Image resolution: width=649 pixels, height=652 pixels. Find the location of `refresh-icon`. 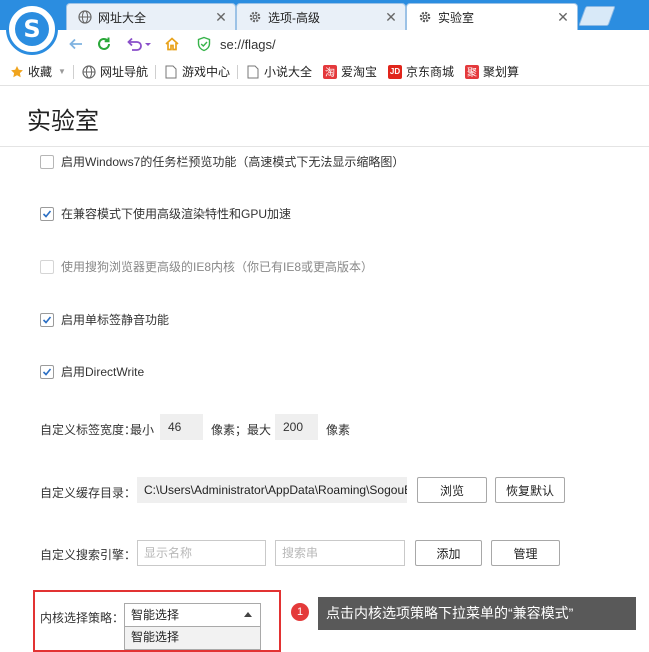

refresh-icon is located at coordinates (104, 43).